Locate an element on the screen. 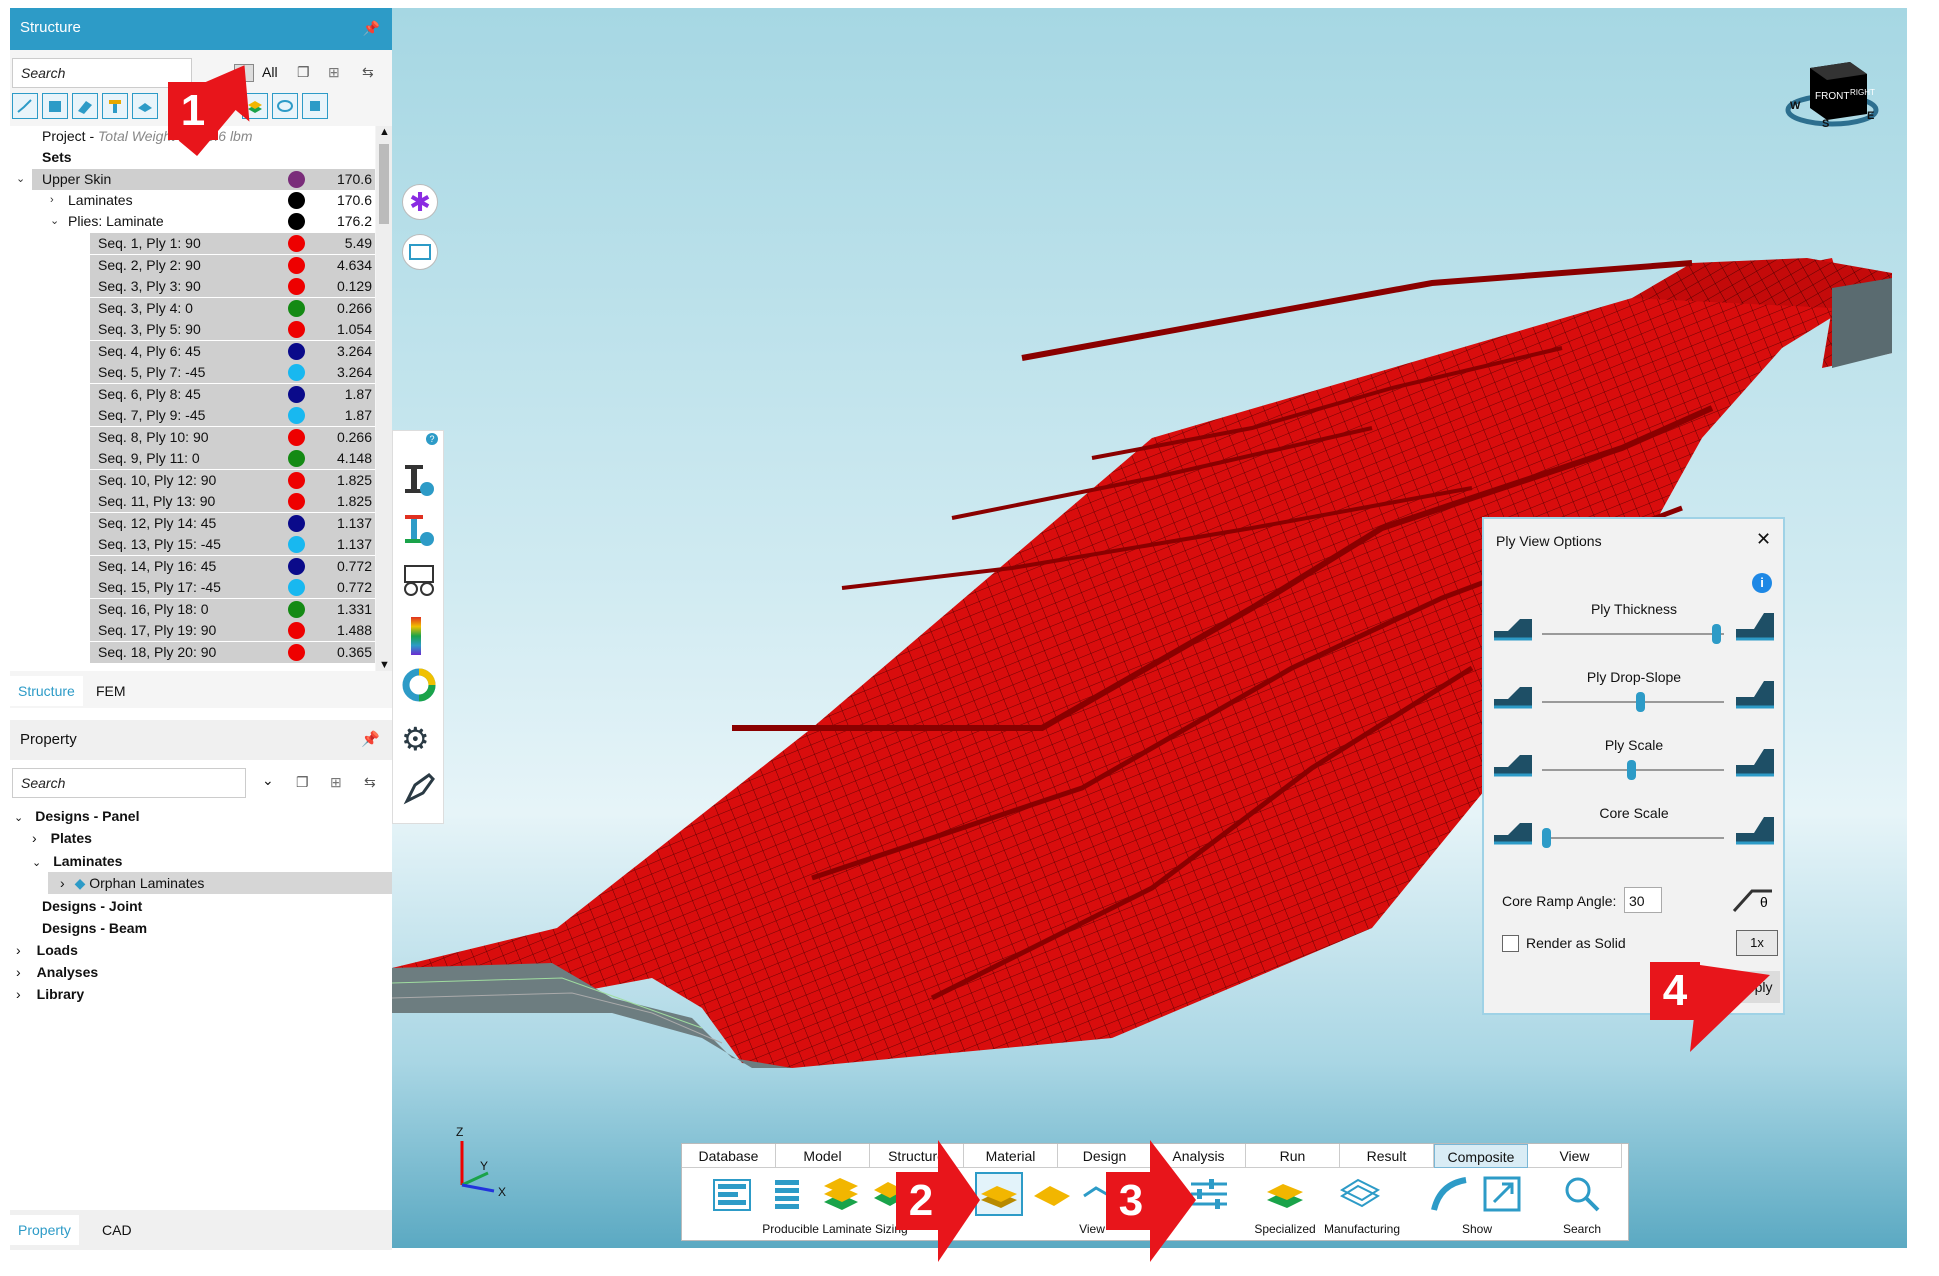 This screenshot has height=1276, width=1939. beam-icon is located at coordinates (115, 106).